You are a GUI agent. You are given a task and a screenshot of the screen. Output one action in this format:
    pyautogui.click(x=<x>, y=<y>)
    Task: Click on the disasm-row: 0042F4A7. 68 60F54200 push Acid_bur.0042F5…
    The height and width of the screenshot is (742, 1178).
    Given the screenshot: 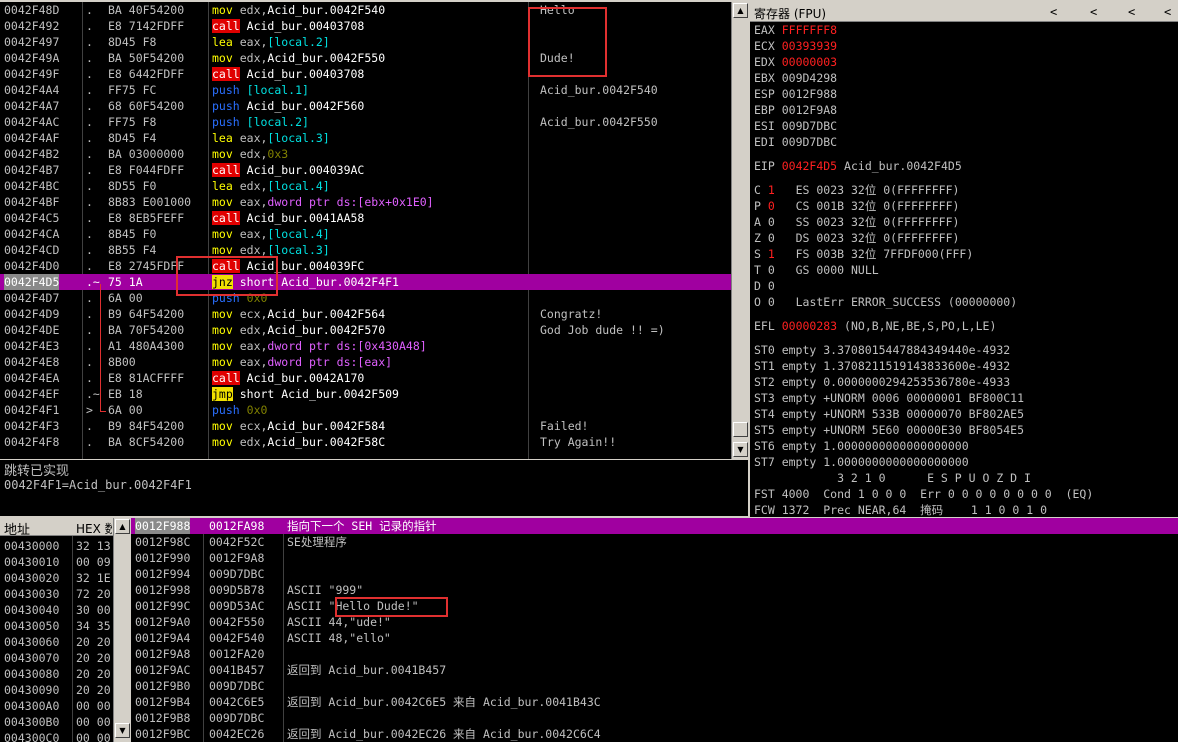 What is the action you would take?
    pyautogui.click(x=365, y=106)
    